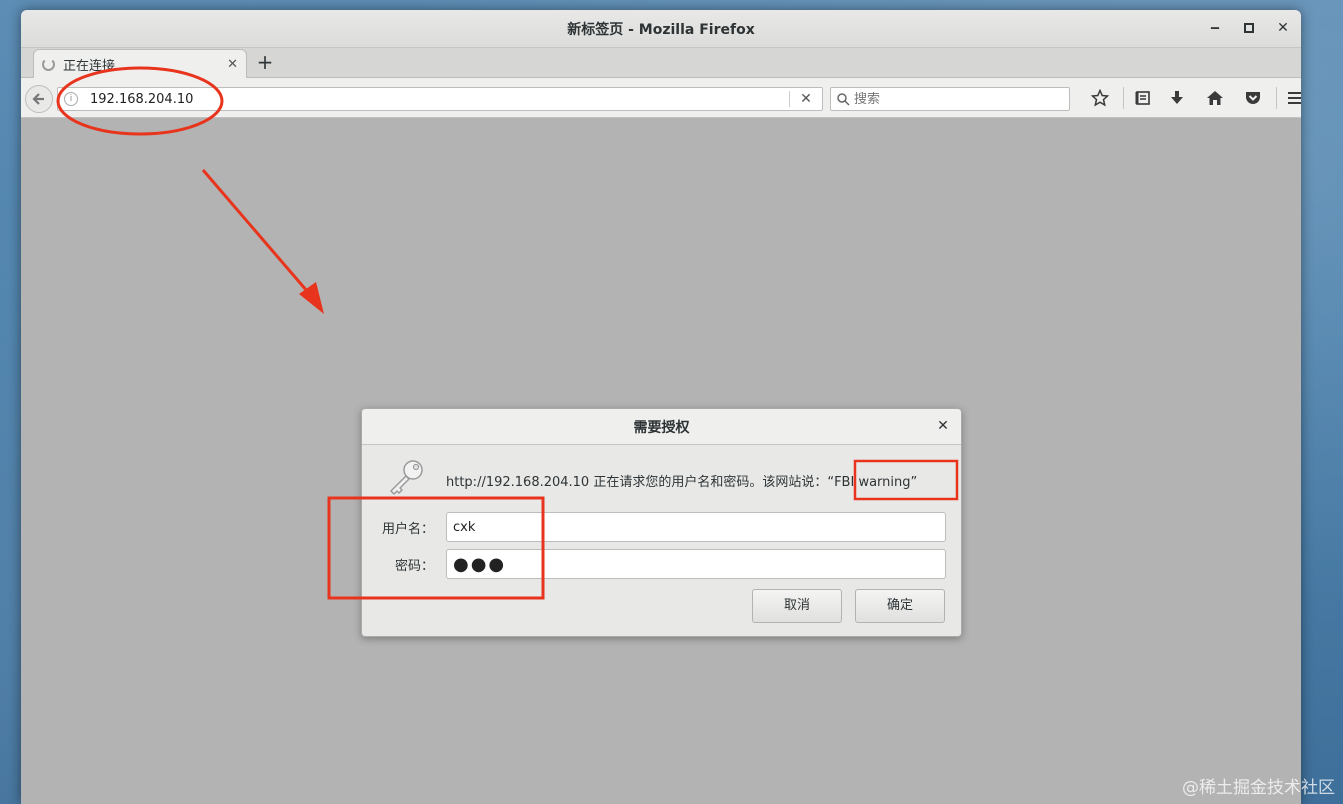 The height and width of the screenshot is (804, 1343). Describe the element at coordinates (1177, 98) in the screenshot. I see `download-icon` at that location.